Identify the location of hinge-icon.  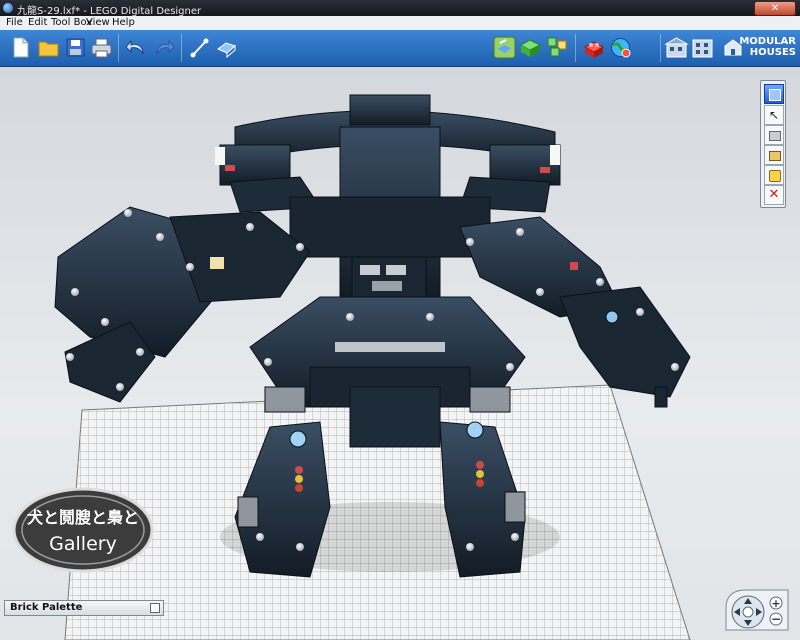
(199, 48).